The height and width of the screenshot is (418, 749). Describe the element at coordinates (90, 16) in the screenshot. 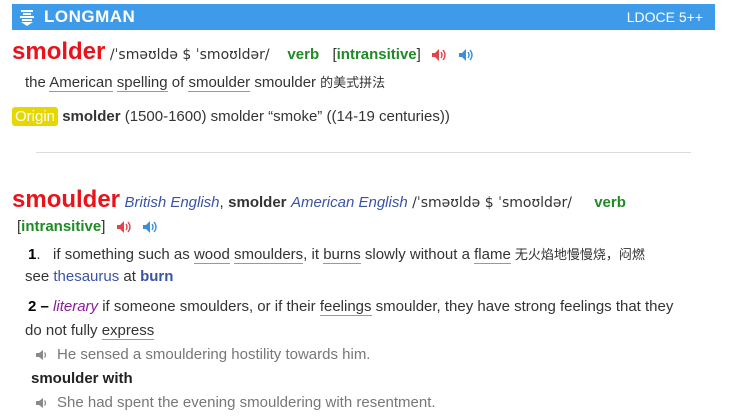

I see `brand-name: LONGMAN` at that location.